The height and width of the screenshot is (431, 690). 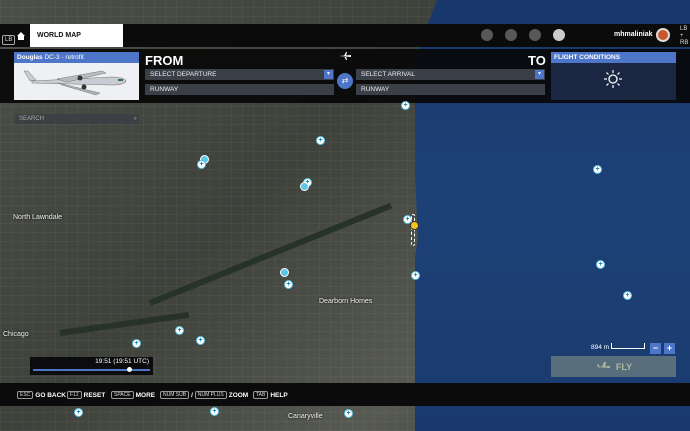 I want to click on search-icon: ⌕, so click(x=135, y=119).